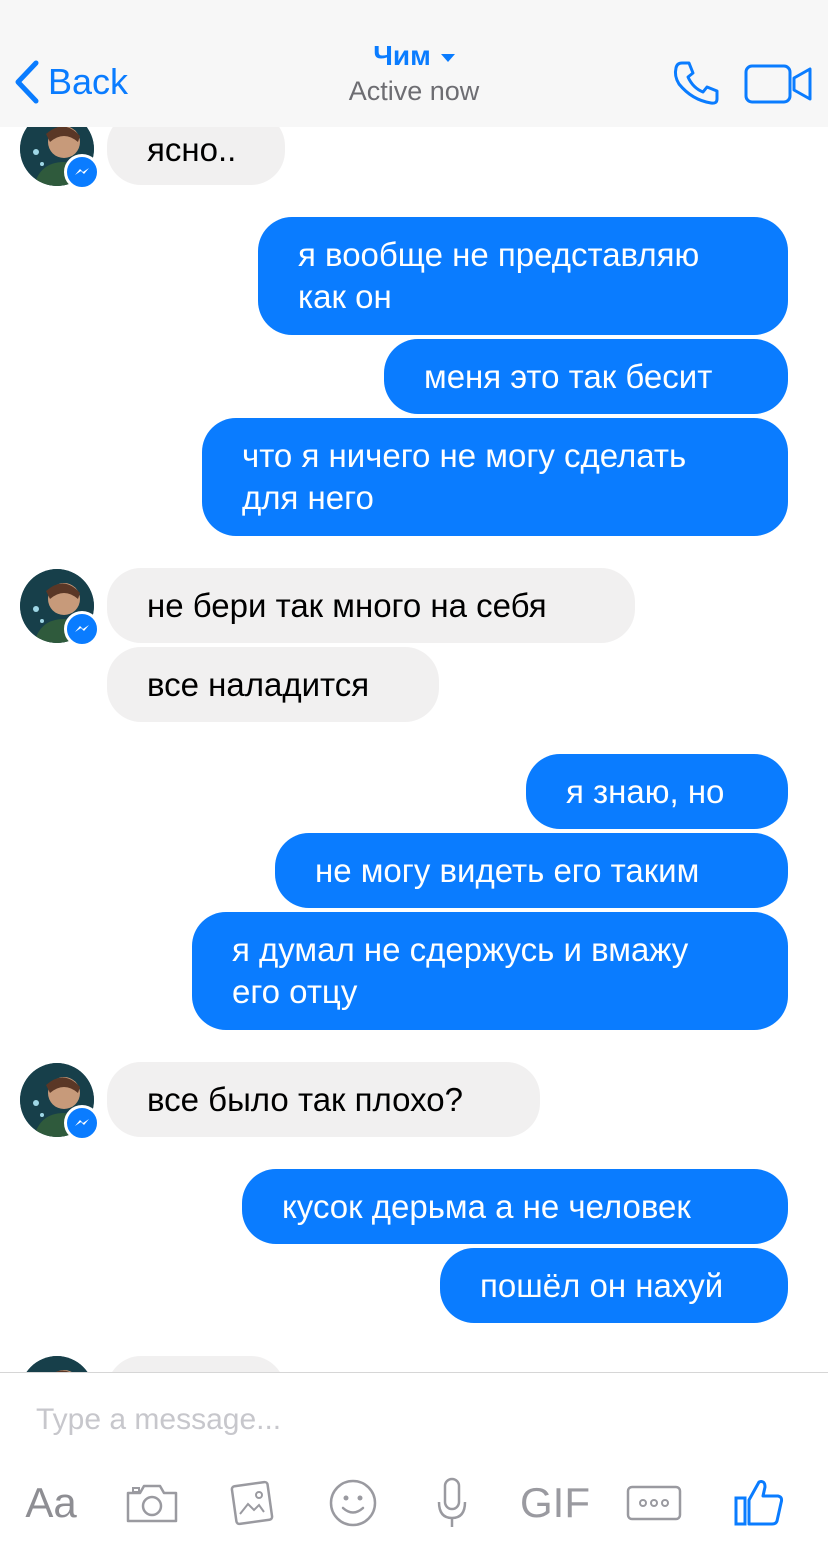 The height and width of the screenshot is (1551, 828). I want to click on camera-icon, so click(152, 1503).